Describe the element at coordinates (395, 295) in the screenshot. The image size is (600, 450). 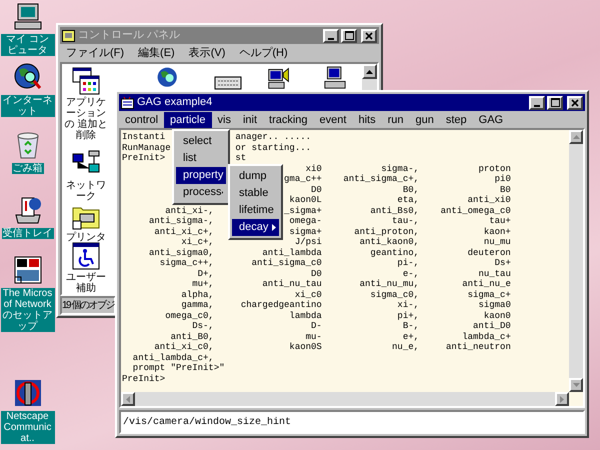
I see `console-text: sigma_c0,` at that location.